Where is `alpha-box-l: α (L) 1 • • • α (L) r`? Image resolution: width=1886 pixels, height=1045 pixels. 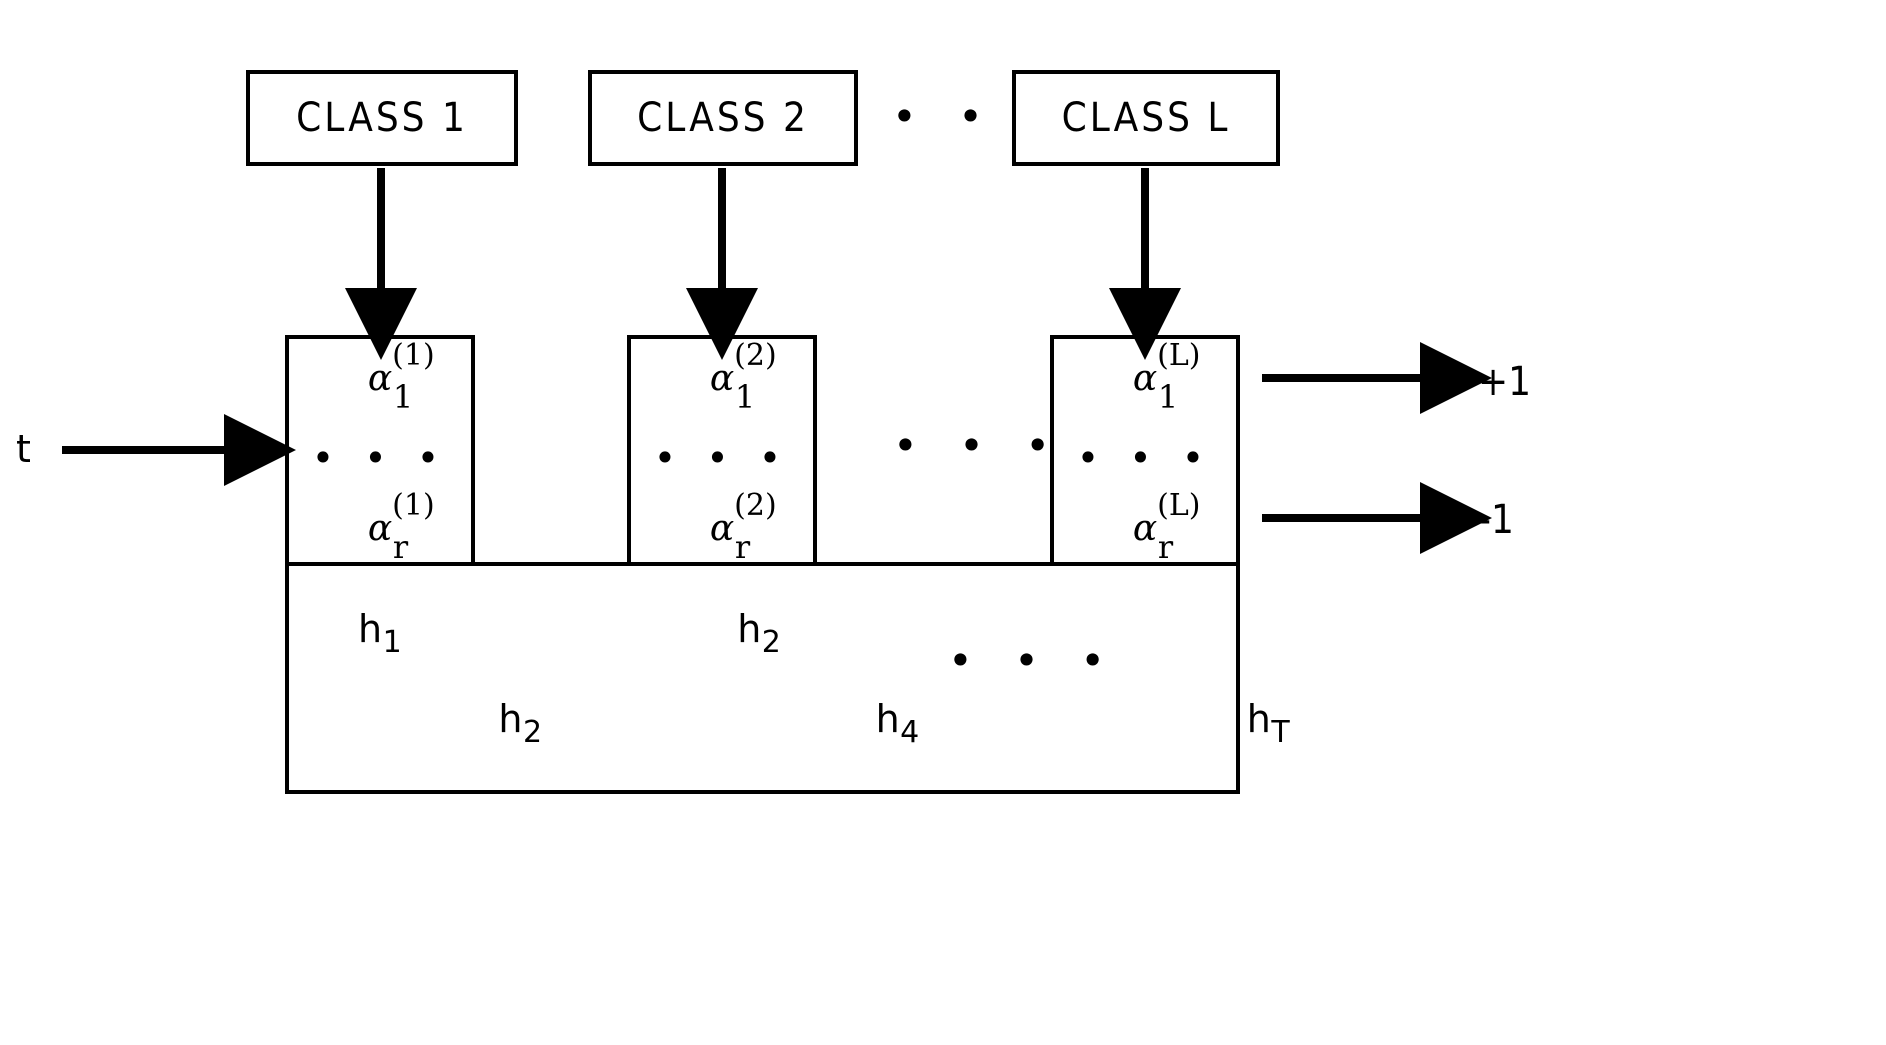 alpha-box-l: α (L) 1 • • • α (L) r is located at coordinates (1145, 450).